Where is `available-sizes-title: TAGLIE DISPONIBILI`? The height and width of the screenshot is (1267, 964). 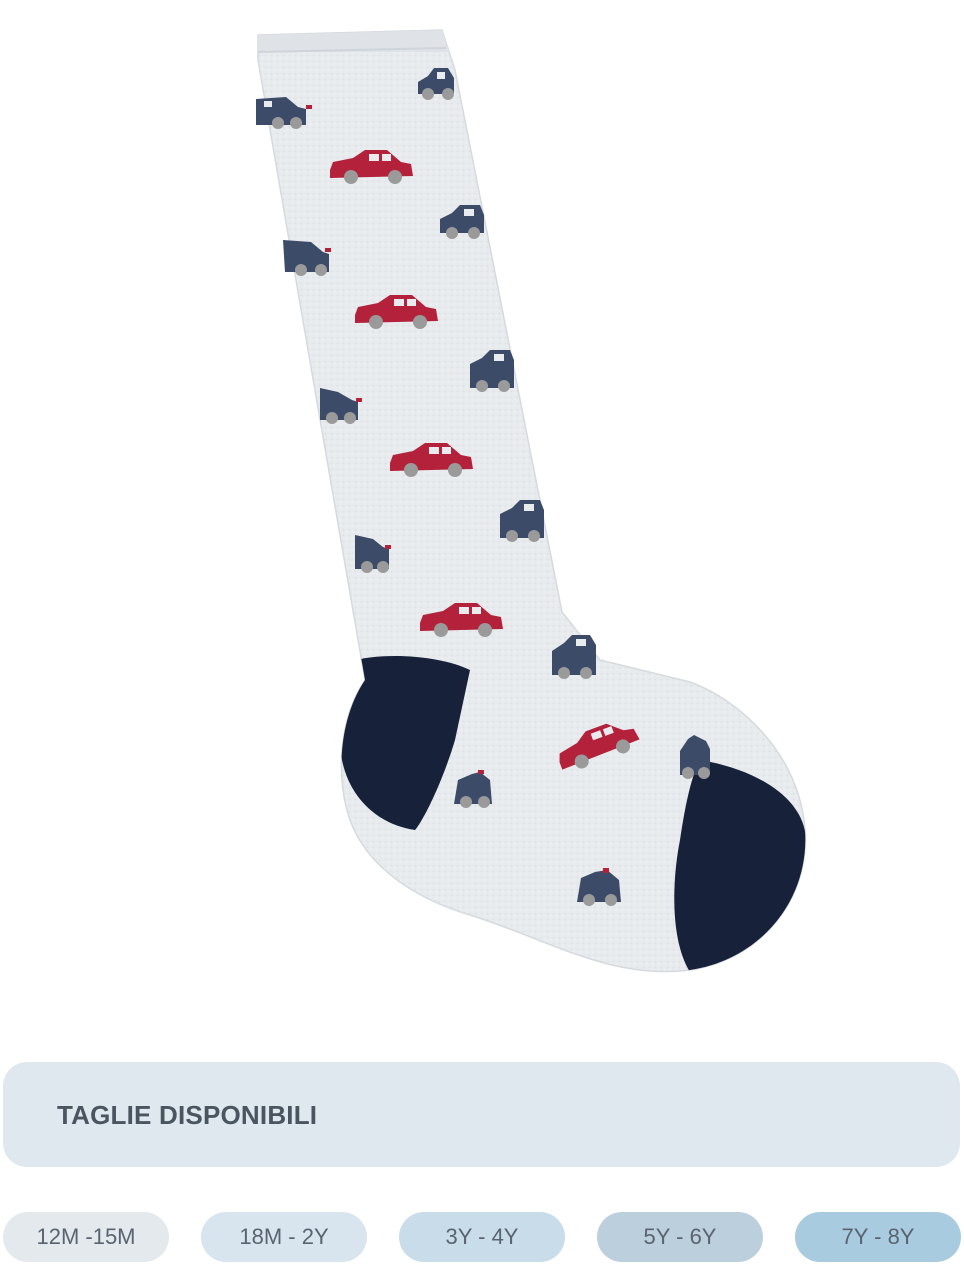 available-sizes-title: TAGLIE DISPONIBILI is located at coordinates (187, 1115).